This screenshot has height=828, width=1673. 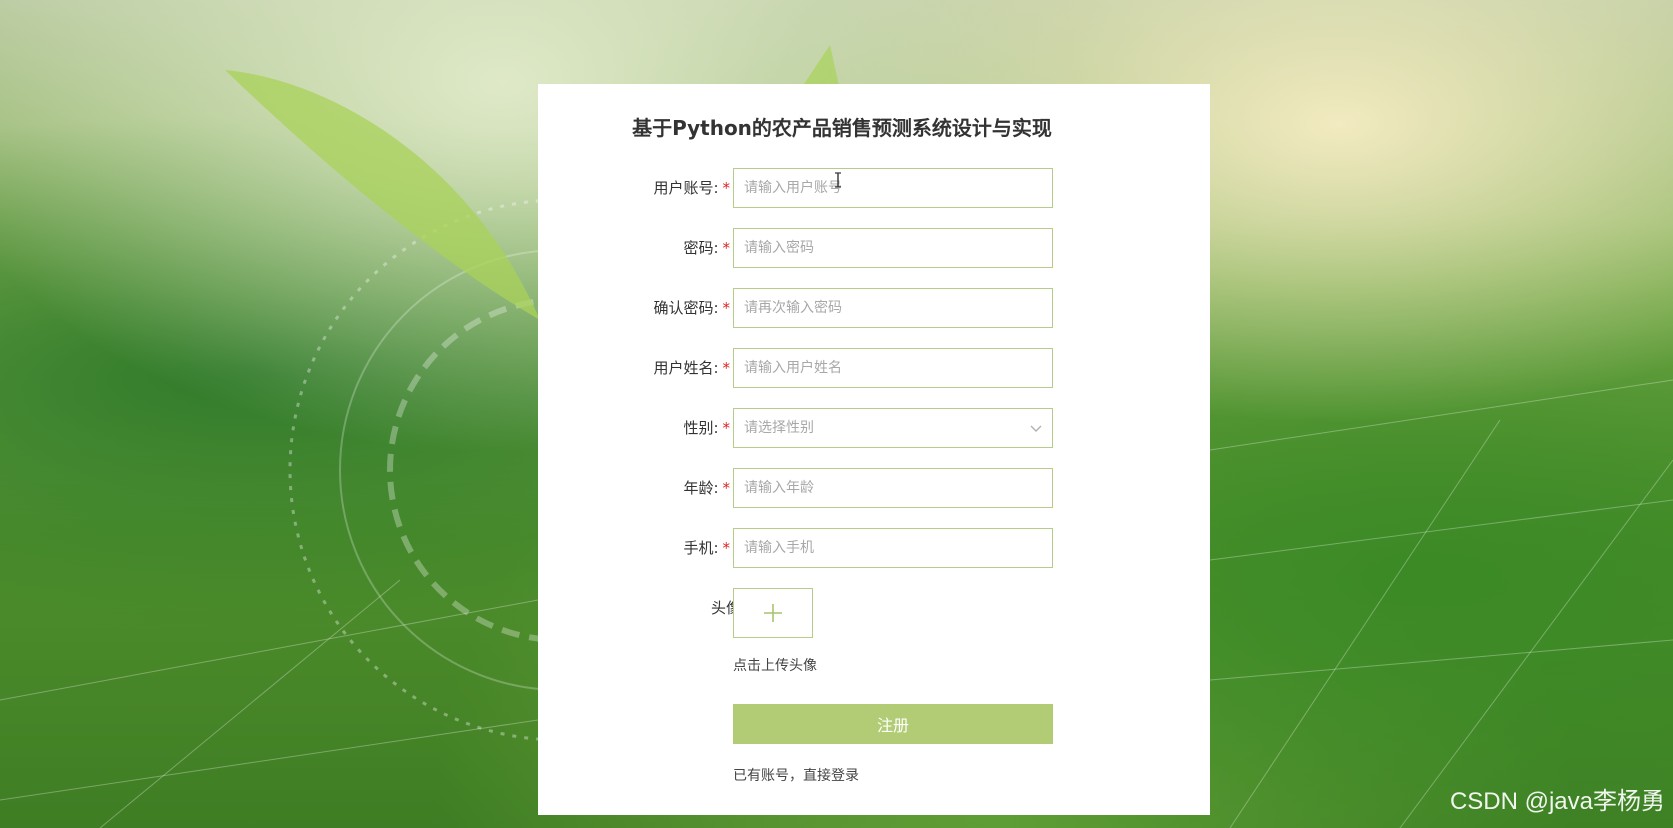 I want to click on form-row-gender: 性别: * 请选择性别, so click(x=874, y=428).